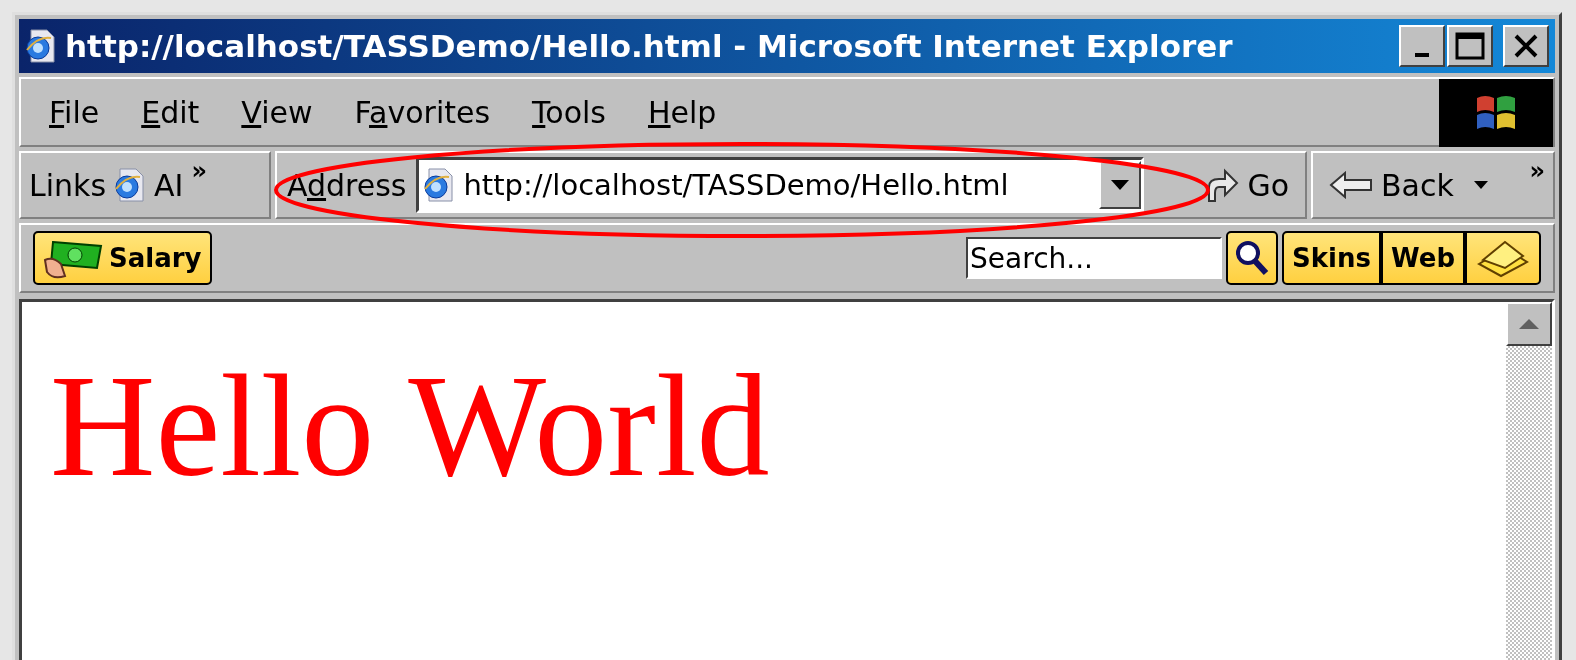  I want to click on dropdown-button, so click(1120, 185).